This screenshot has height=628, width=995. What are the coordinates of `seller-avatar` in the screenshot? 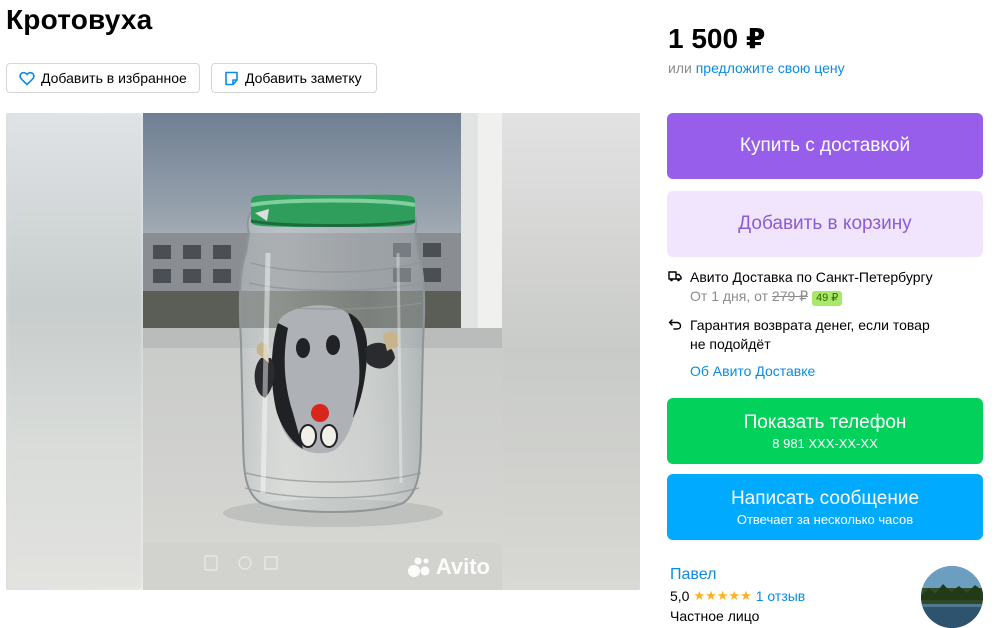 It's located at (952, 597).